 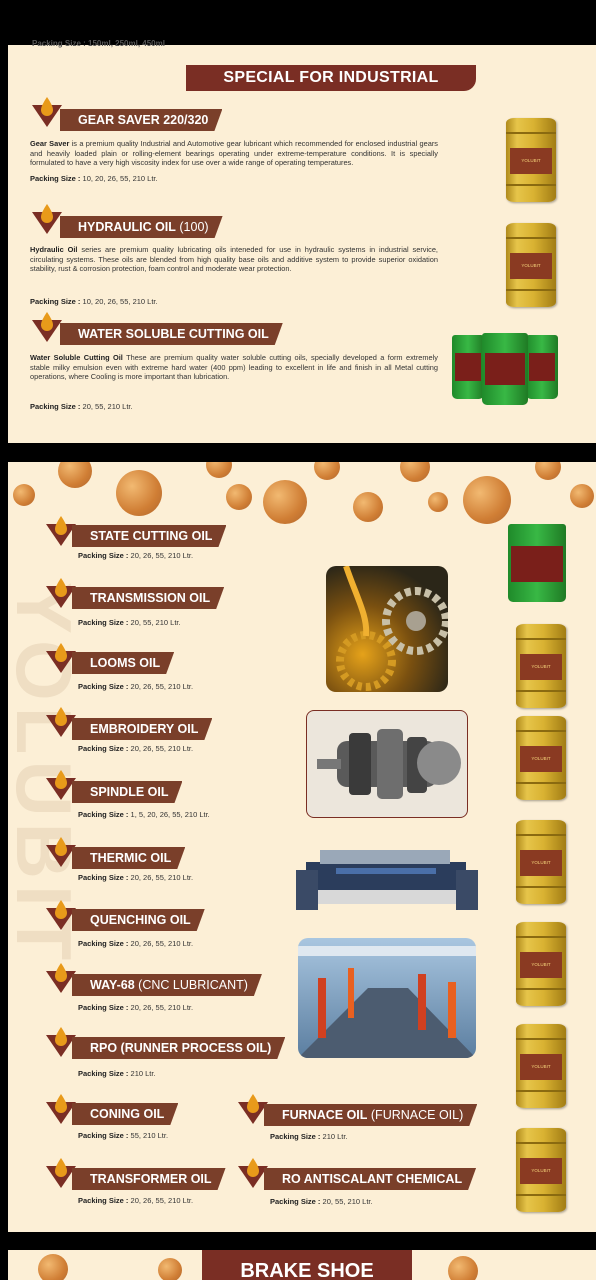 What do you see at coordinates (331, 78) in the screenshot?
I see `section-title: SPECIAL FOR INDUSTRIAL` at bounding box center [331, 78].